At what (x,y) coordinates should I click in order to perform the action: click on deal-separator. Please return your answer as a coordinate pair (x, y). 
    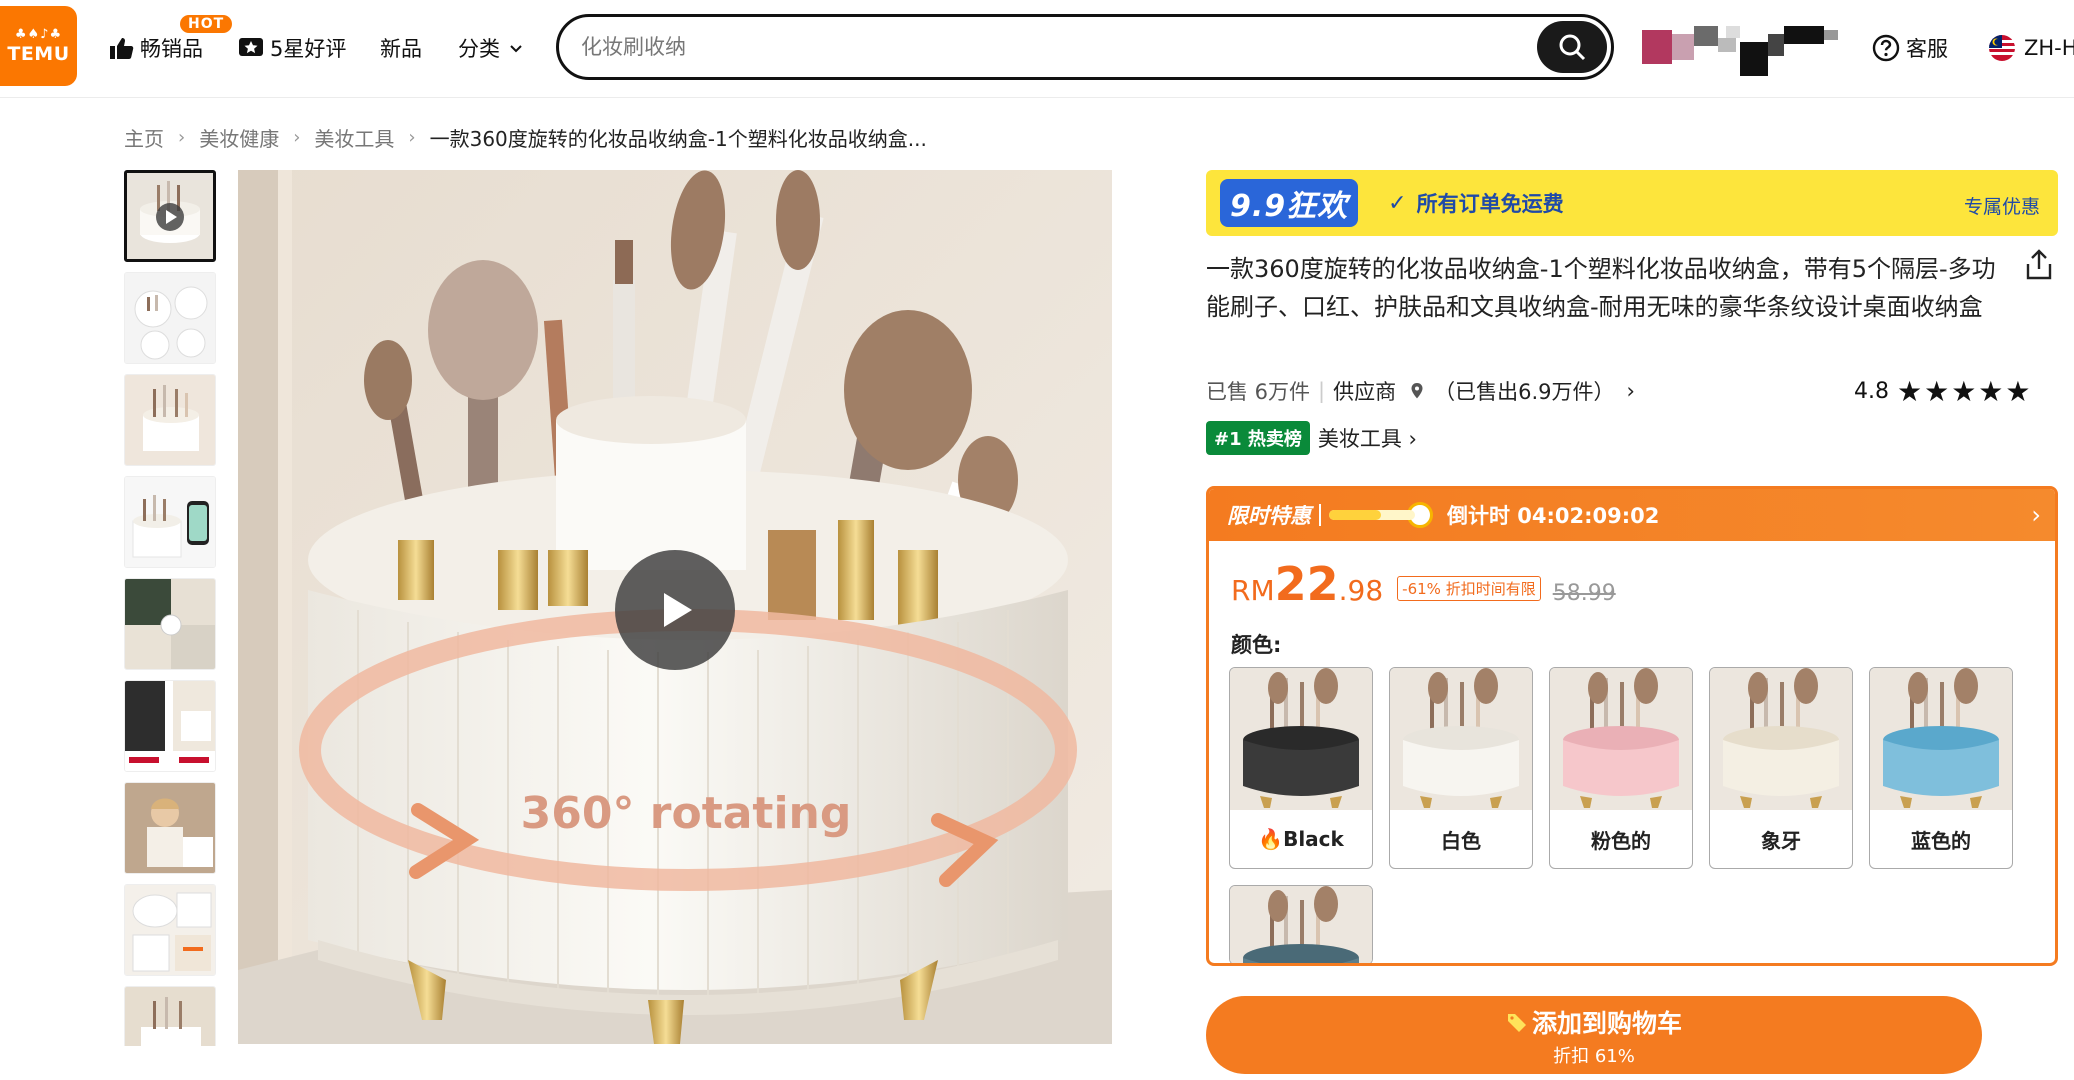
    Looking at the image, I should click on (1320, 515).